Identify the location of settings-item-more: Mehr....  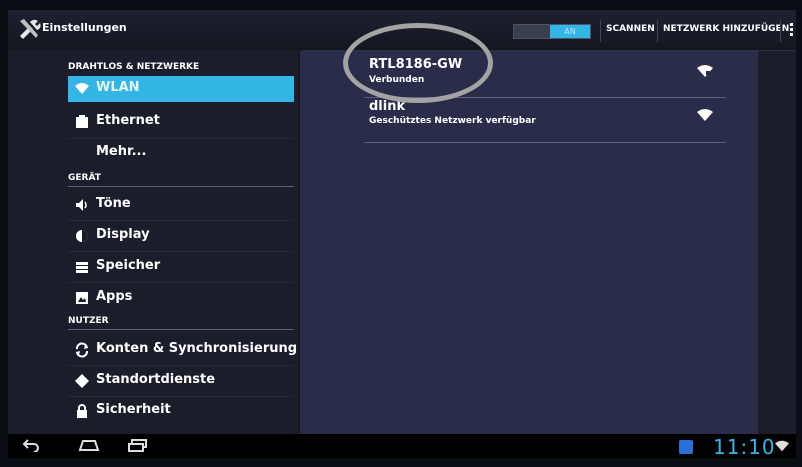
(181, 153).